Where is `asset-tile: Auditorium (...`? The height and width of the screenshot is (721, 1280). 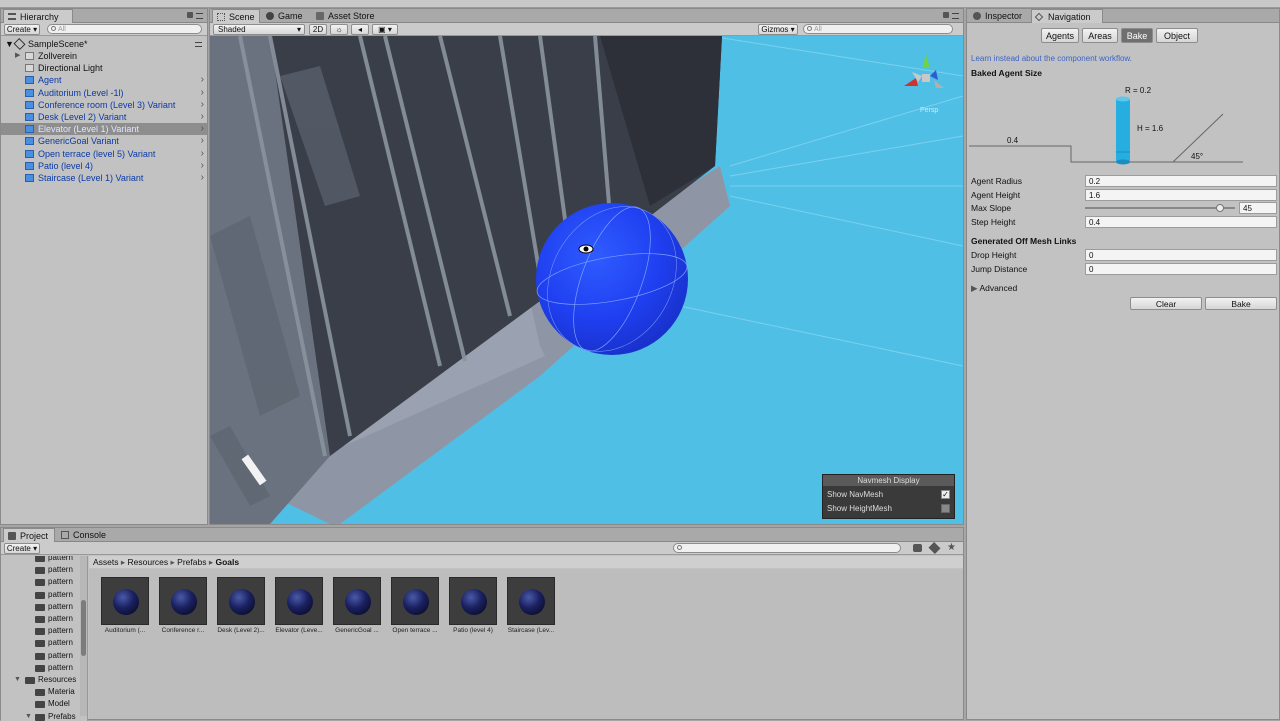
asset-tile: Auditorium (... is located at coordinates (125, 605).